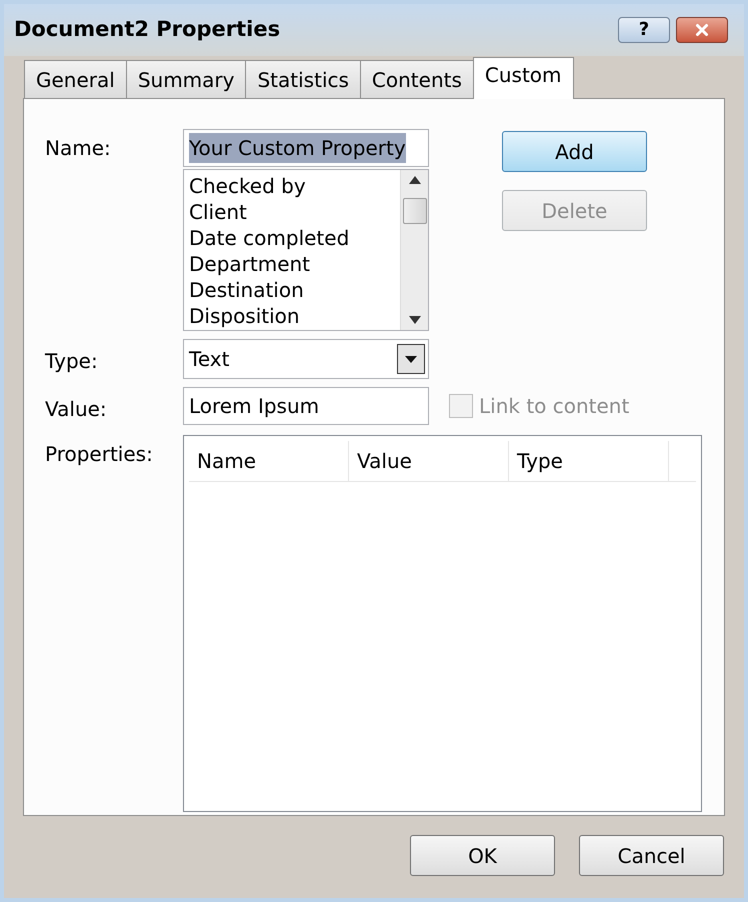 Image resolution: width=748 pixels, height=902 pixels. Describe the element at coordinates (644, 30) in the screenshot. I see `help-button: ?` at that location.